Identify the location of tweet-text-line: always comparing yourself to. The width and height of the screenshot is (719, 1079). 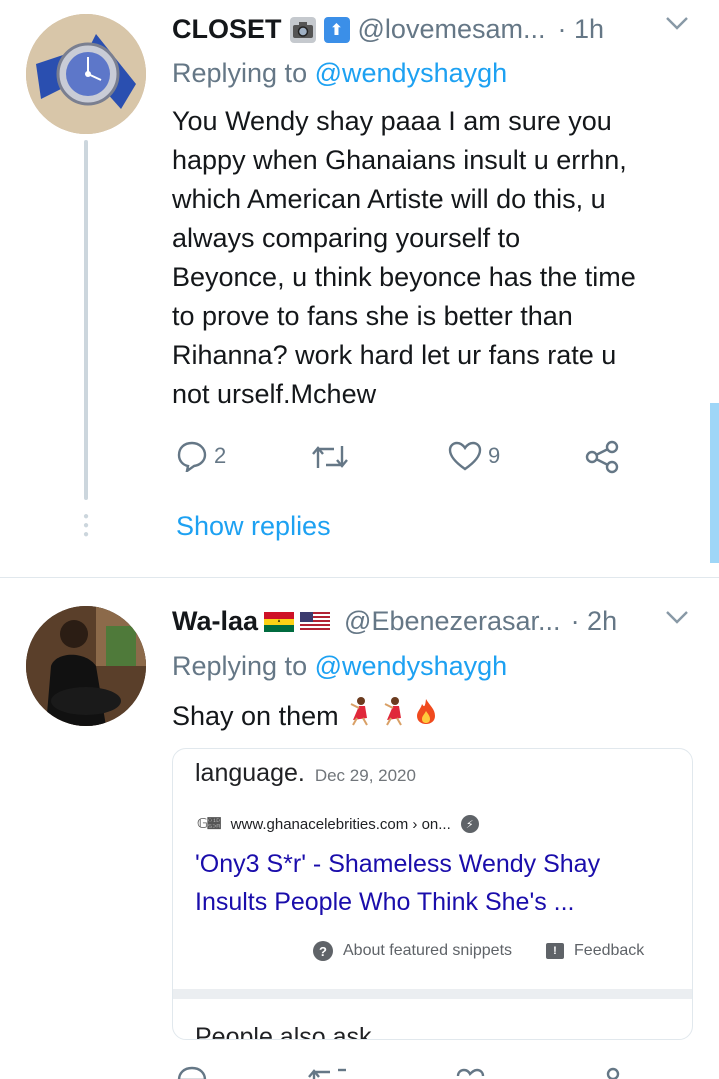
(346, 238).